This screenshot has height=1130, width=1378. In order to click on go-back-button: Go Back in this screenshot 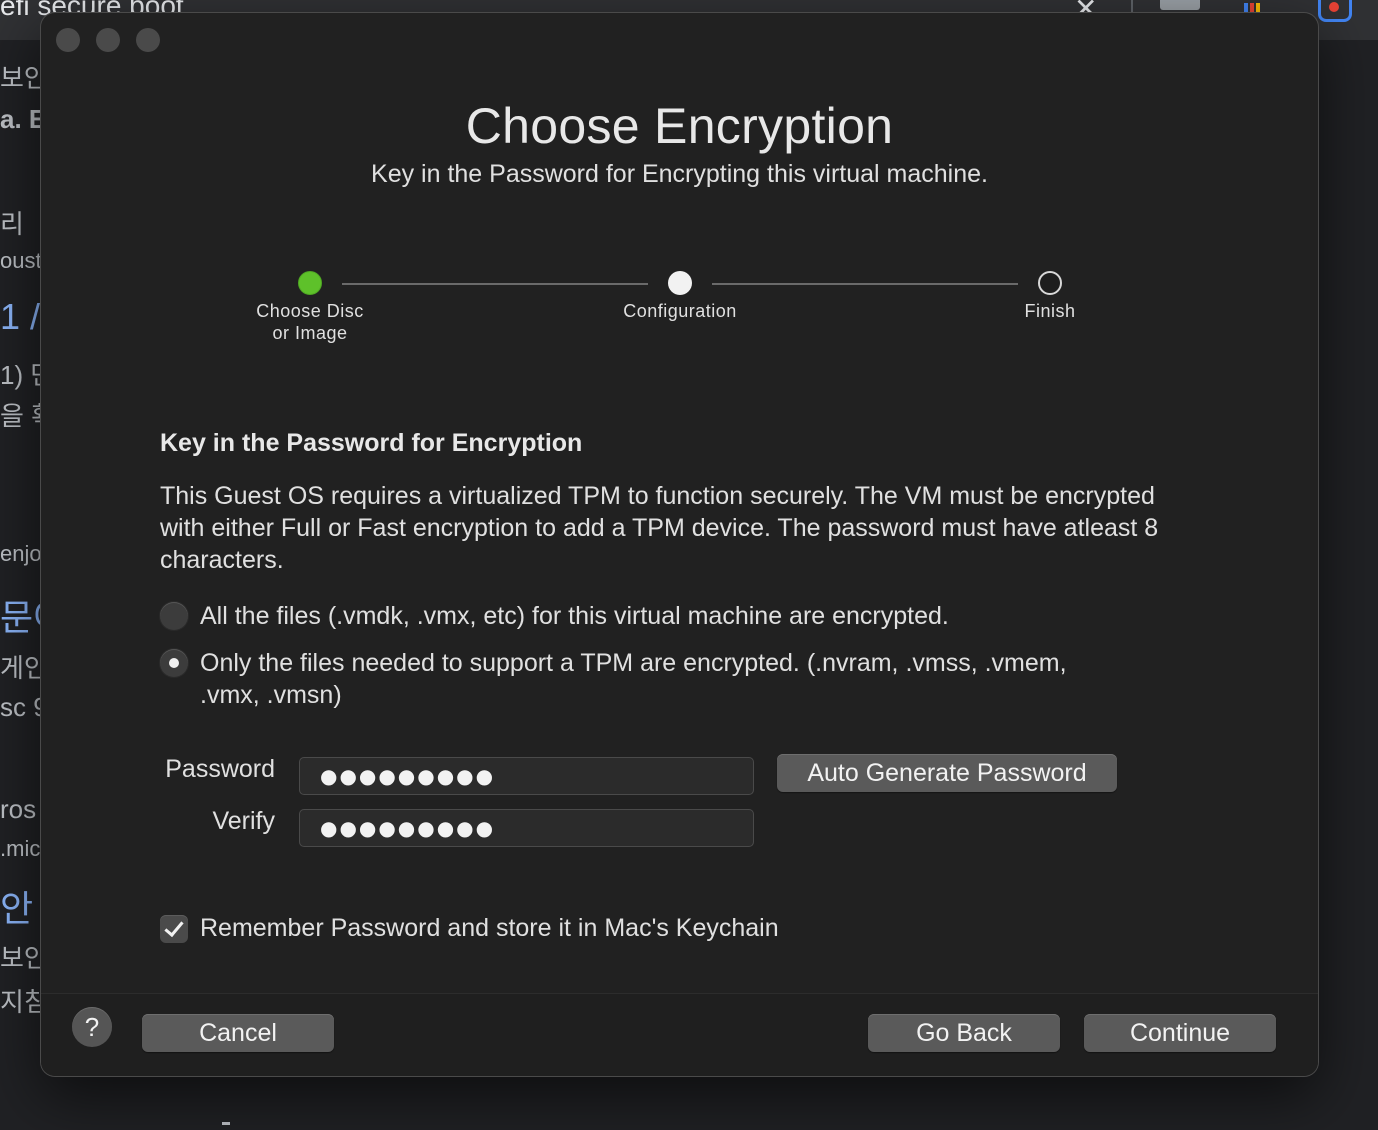, I will do `click(964, 1033)`.